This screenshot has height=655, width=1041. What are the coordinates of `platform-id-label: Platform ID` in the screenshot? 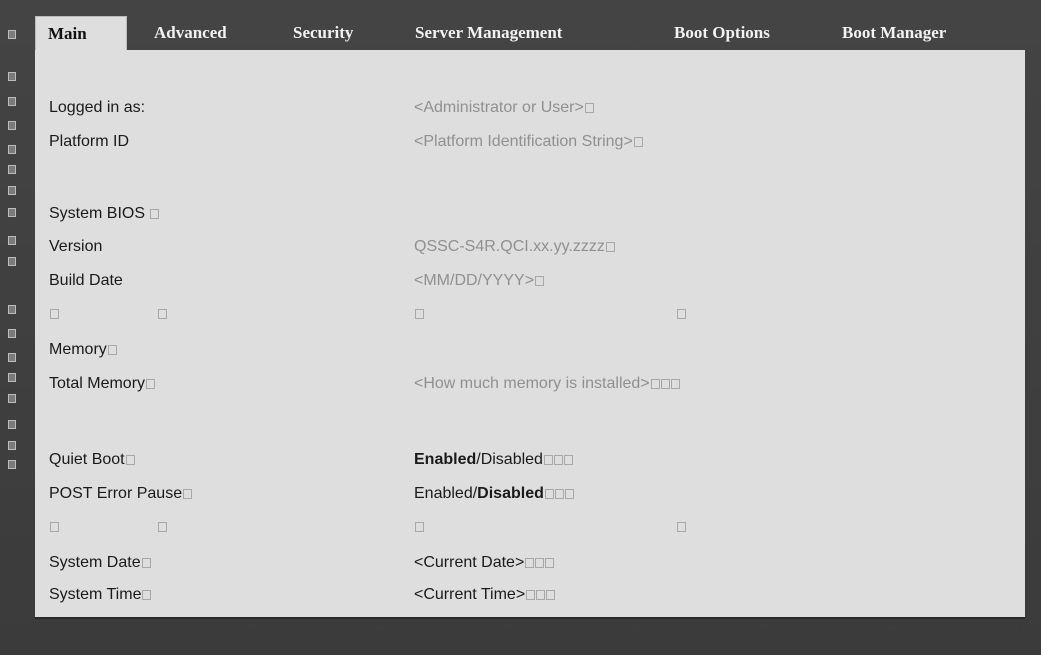 It's located at (89, 141).